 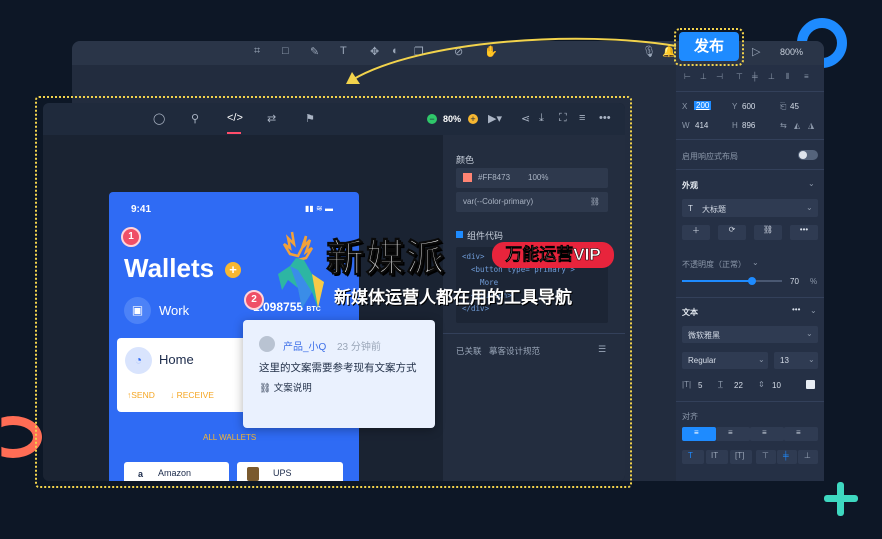 What do you see at coordinates (254, 300) in the screenshot?
I see `annotation-badge-2: 2` at bounding box center [254, 300].